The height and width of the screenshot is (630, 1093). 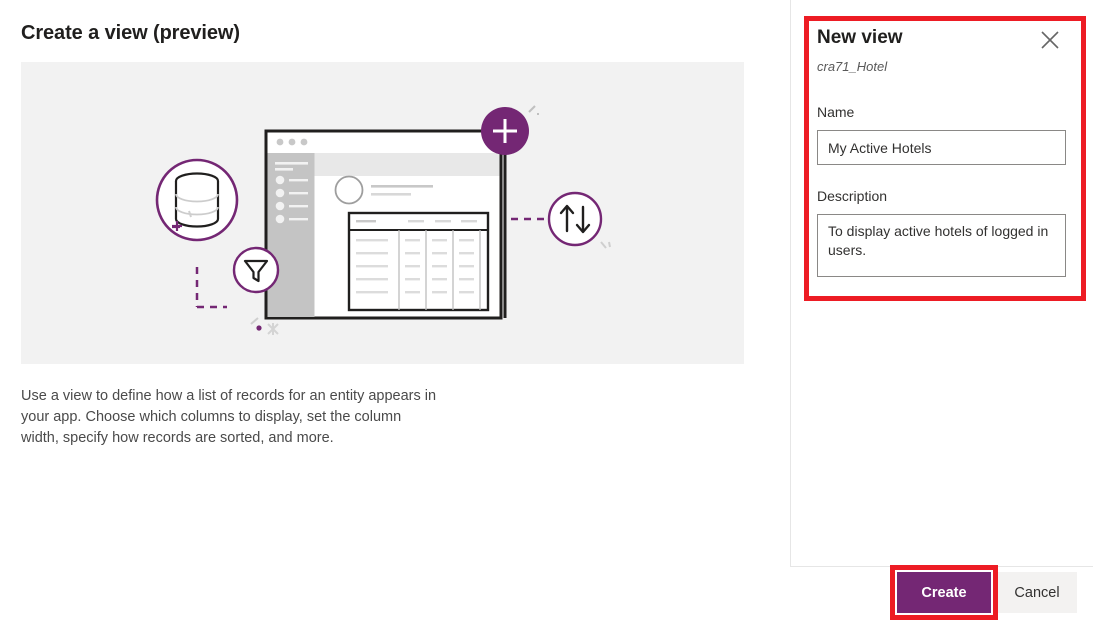 What do you see at coordinates (860, 37) in the screenshot?
I see `panel-title: New view` at bounding box center [860, 37].